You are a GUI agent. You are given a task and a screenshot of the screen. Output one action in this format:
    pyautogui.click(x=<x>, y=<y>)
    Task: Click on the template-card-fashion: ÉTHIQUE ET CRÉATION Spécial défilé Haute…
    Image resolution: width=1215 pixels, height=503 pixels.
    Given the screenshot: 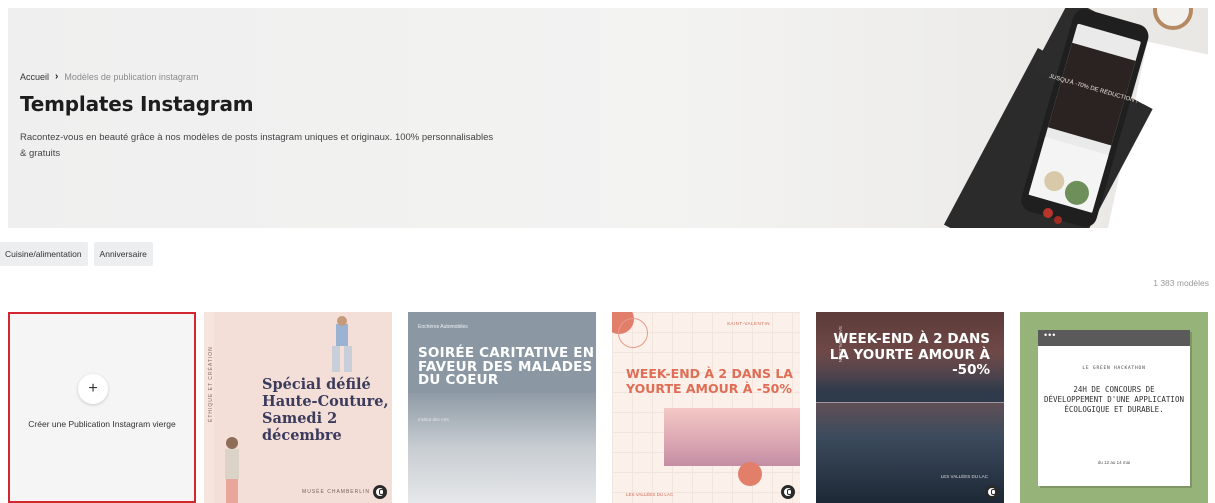 What is the action you would take?
    pyautogui.click(x=298, y=407)
    